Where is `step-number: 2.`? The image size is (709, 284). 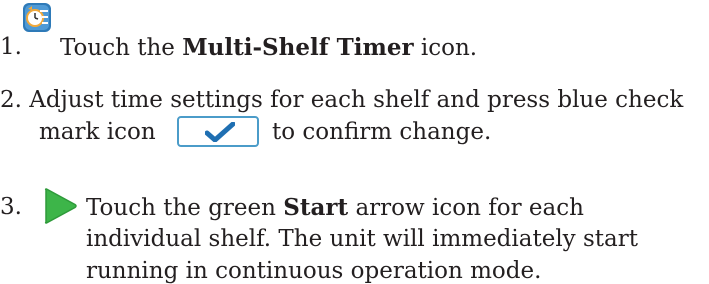
step-number: 2. is located at coordinates (11, 100).